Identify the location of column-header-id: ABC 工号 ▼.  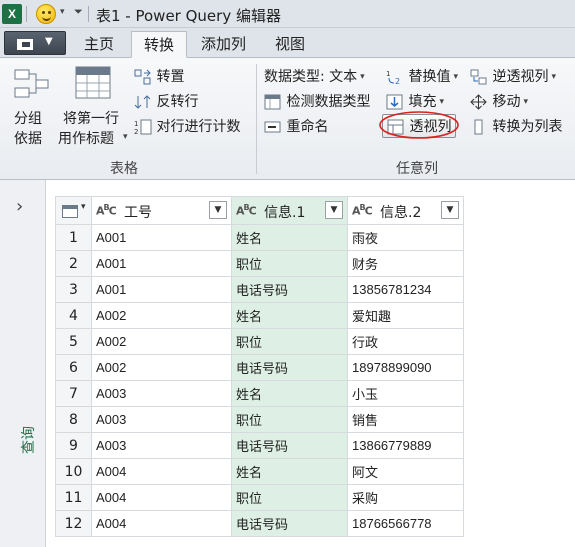
(161, 210).